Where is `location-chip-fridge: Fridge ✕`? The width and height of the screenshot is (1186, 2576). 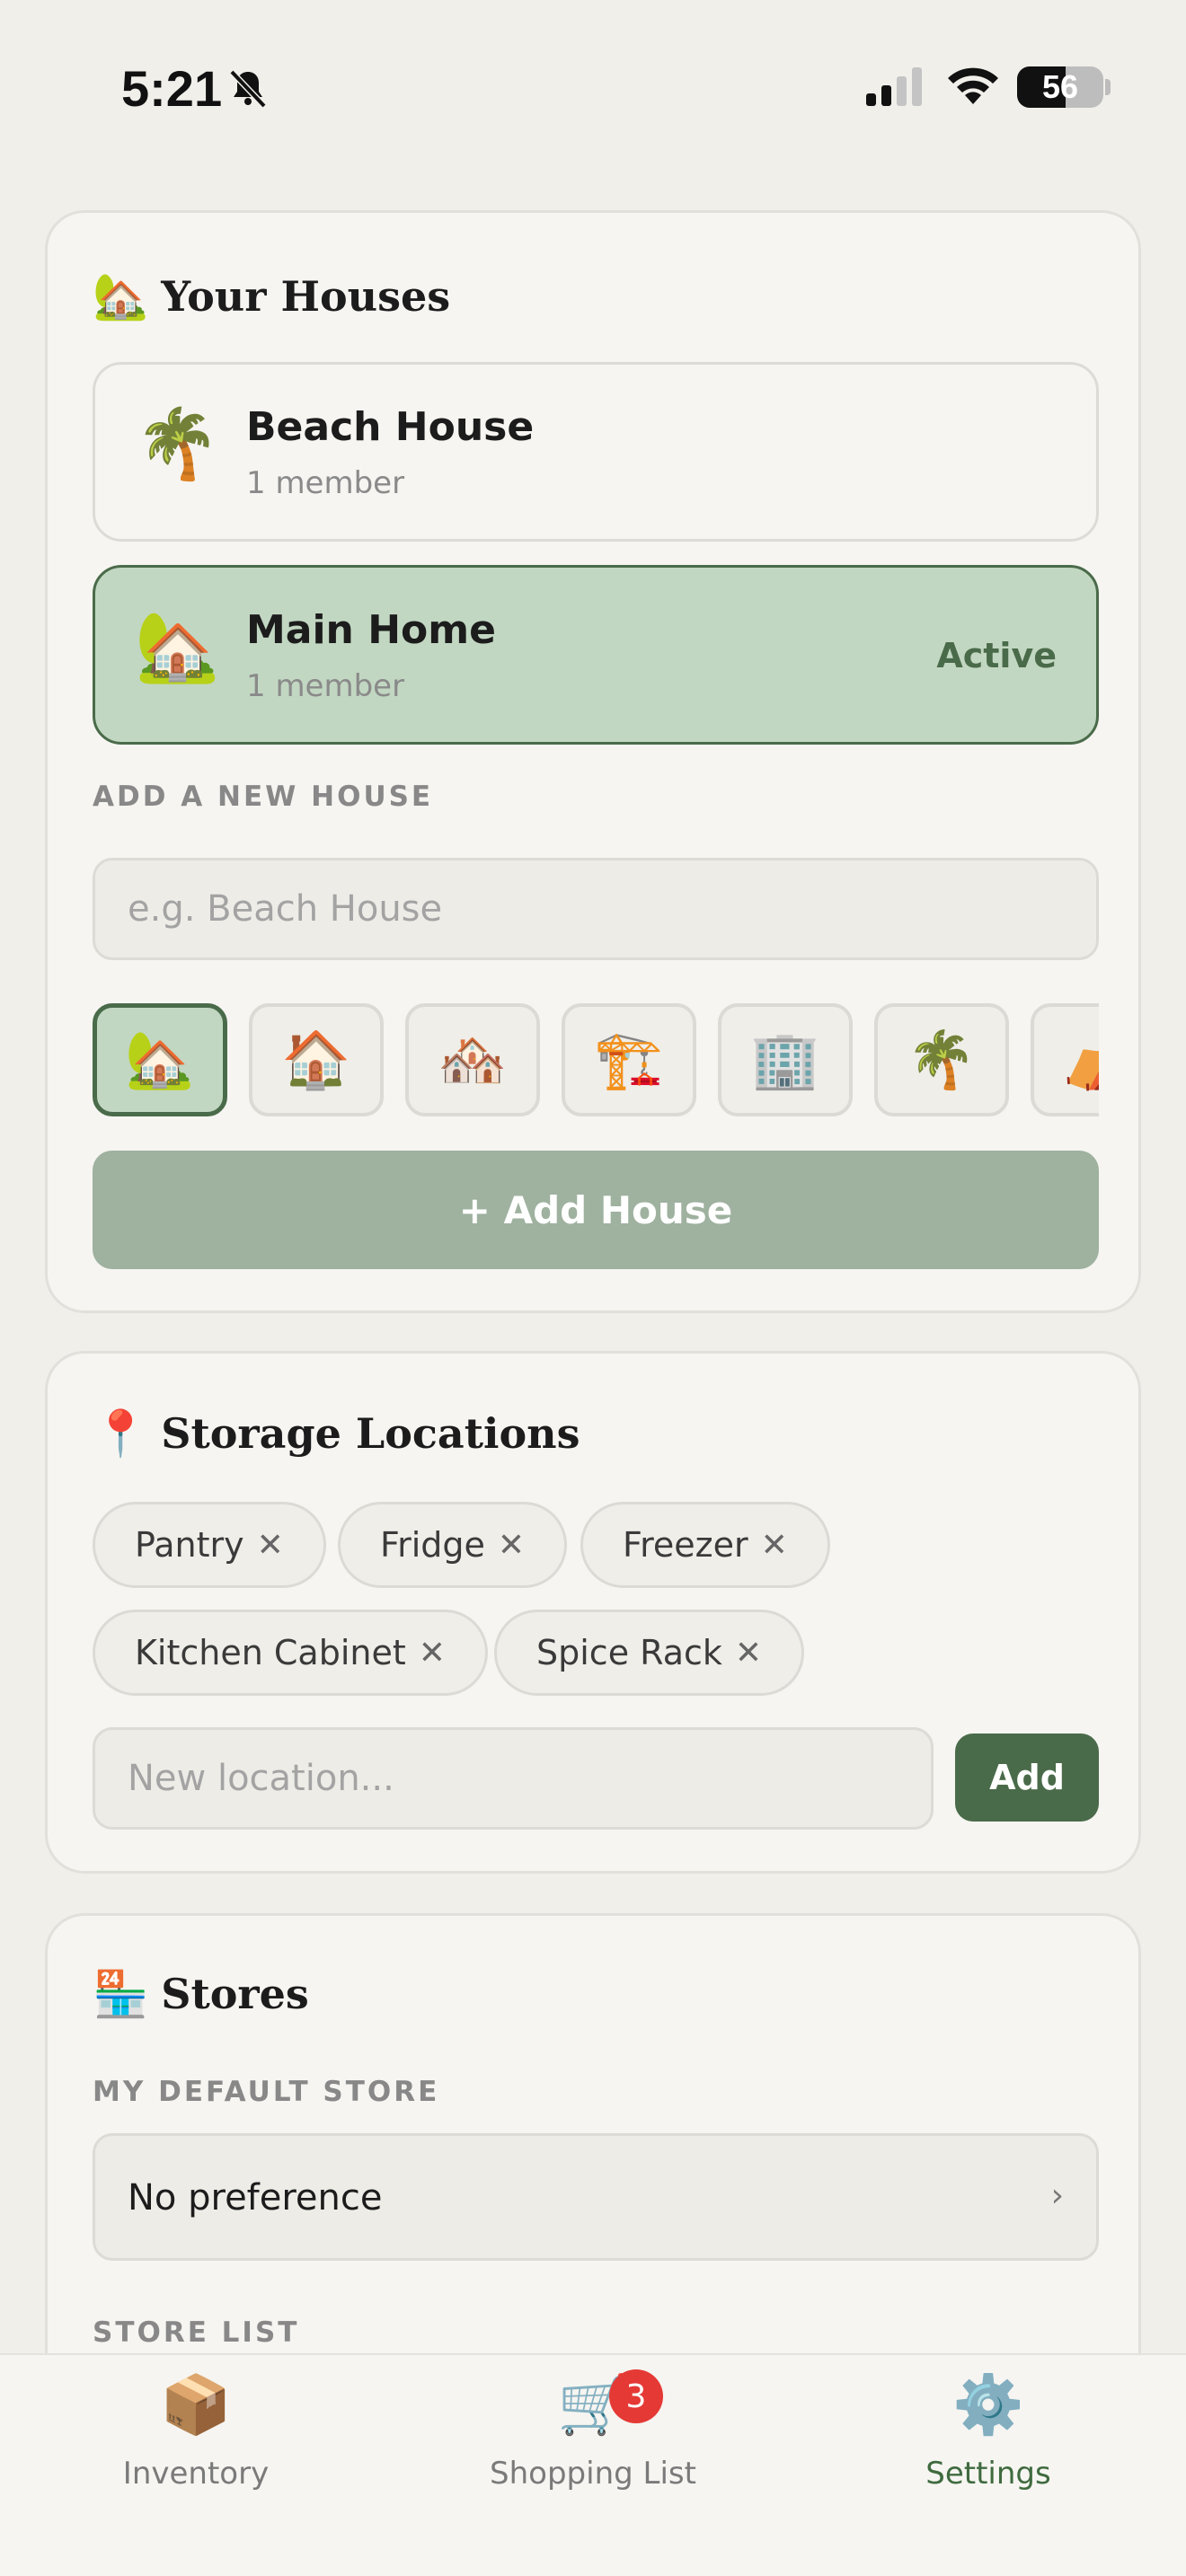 location-chip-fridge: Fridge ✕ is located at coordinates (453, 1545).